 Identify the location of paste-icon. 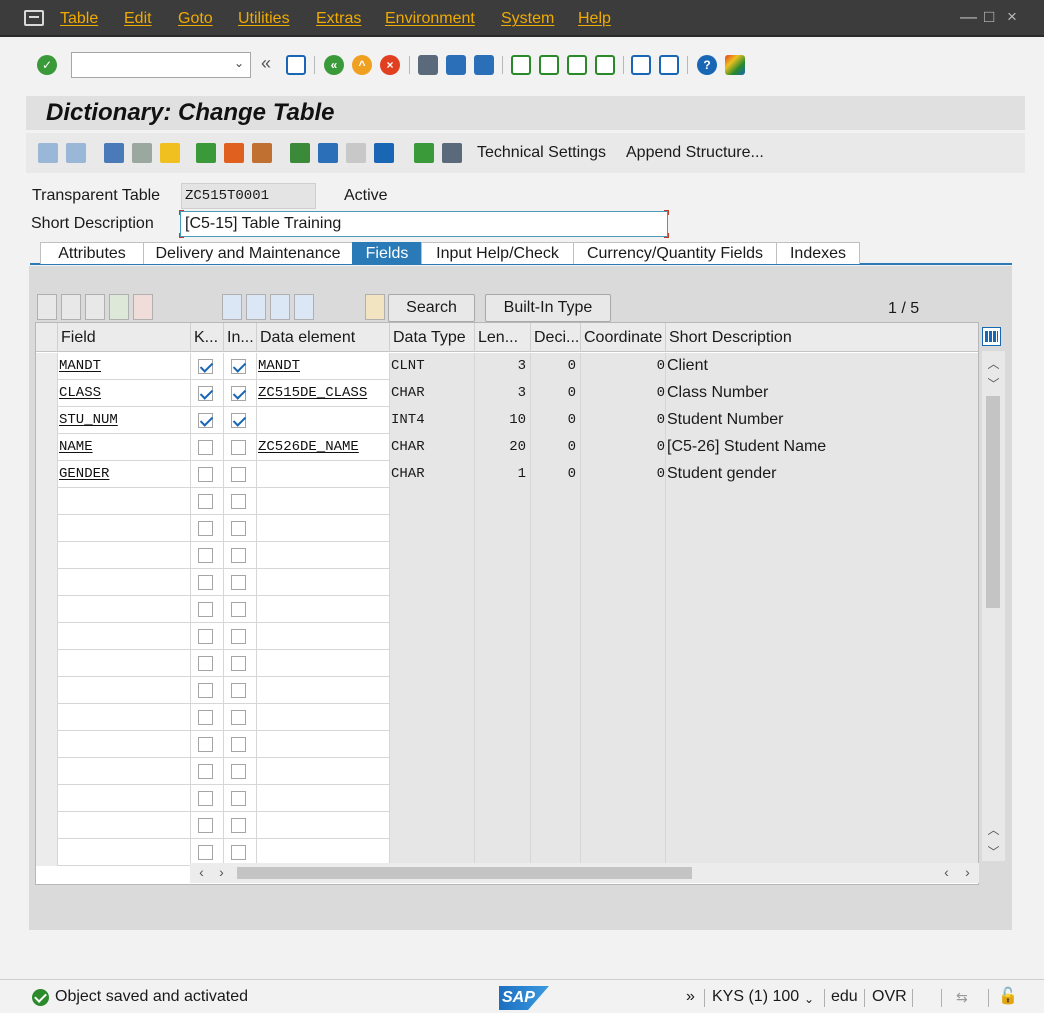
(95, 307).